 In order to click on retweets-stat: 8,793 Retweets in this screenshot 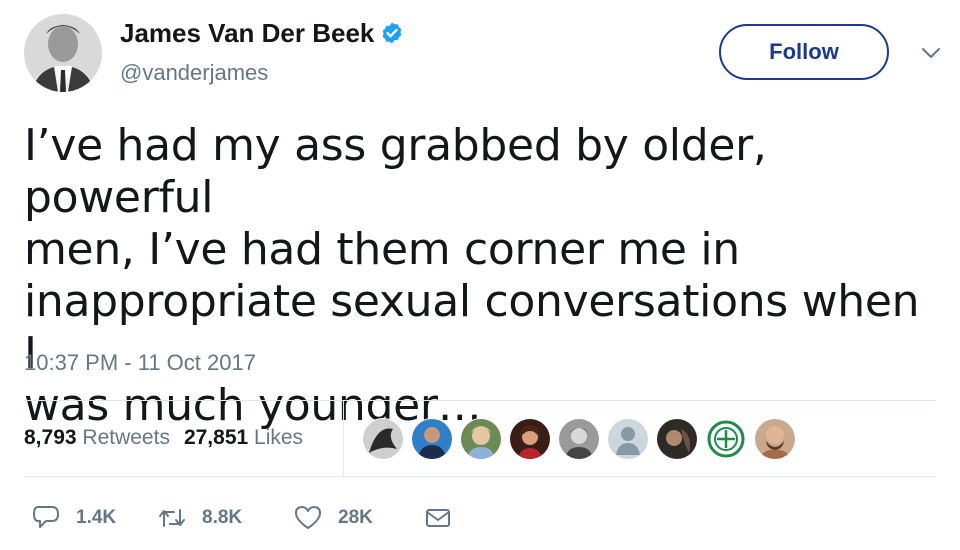, I will do `click(104, 437)`.